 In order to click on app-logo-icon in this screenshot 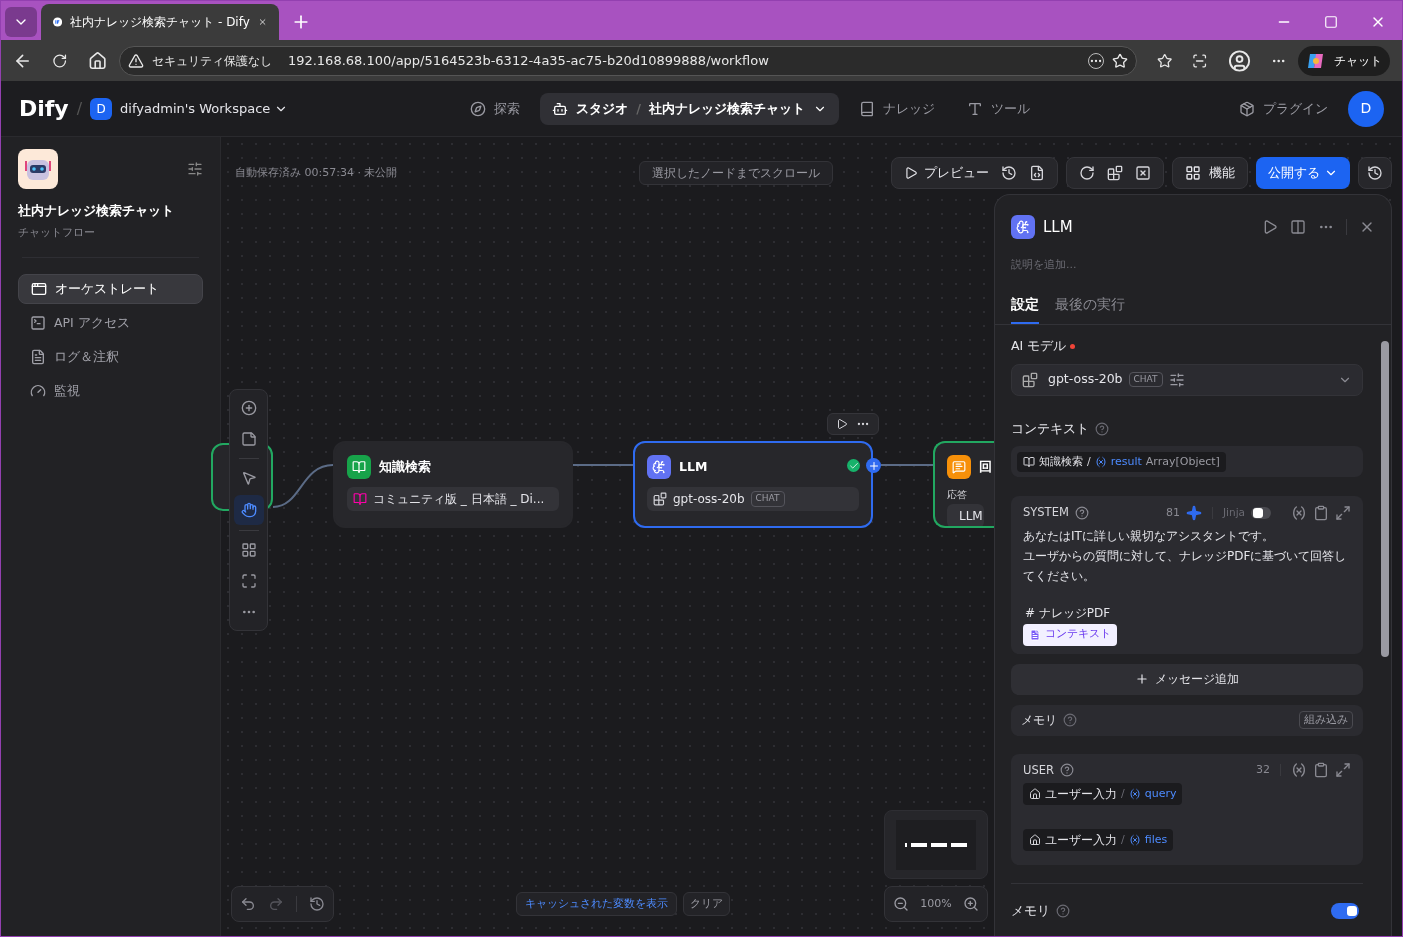, I will do `click(58, 22)`.